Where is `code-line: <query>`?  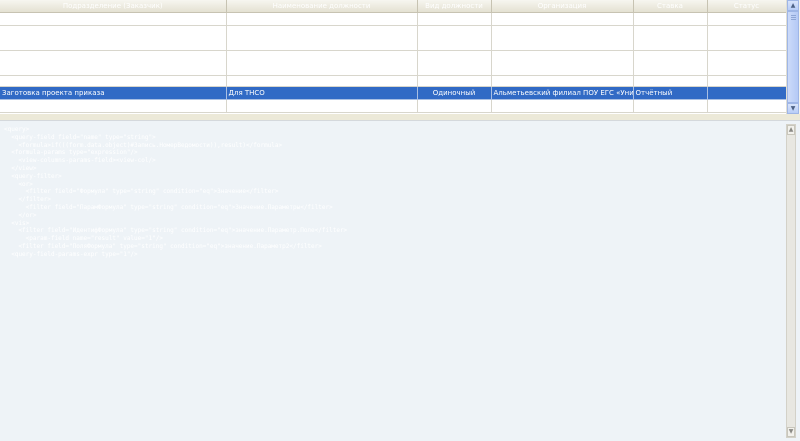
code-line: <query> is located at coordinates (17, 129).